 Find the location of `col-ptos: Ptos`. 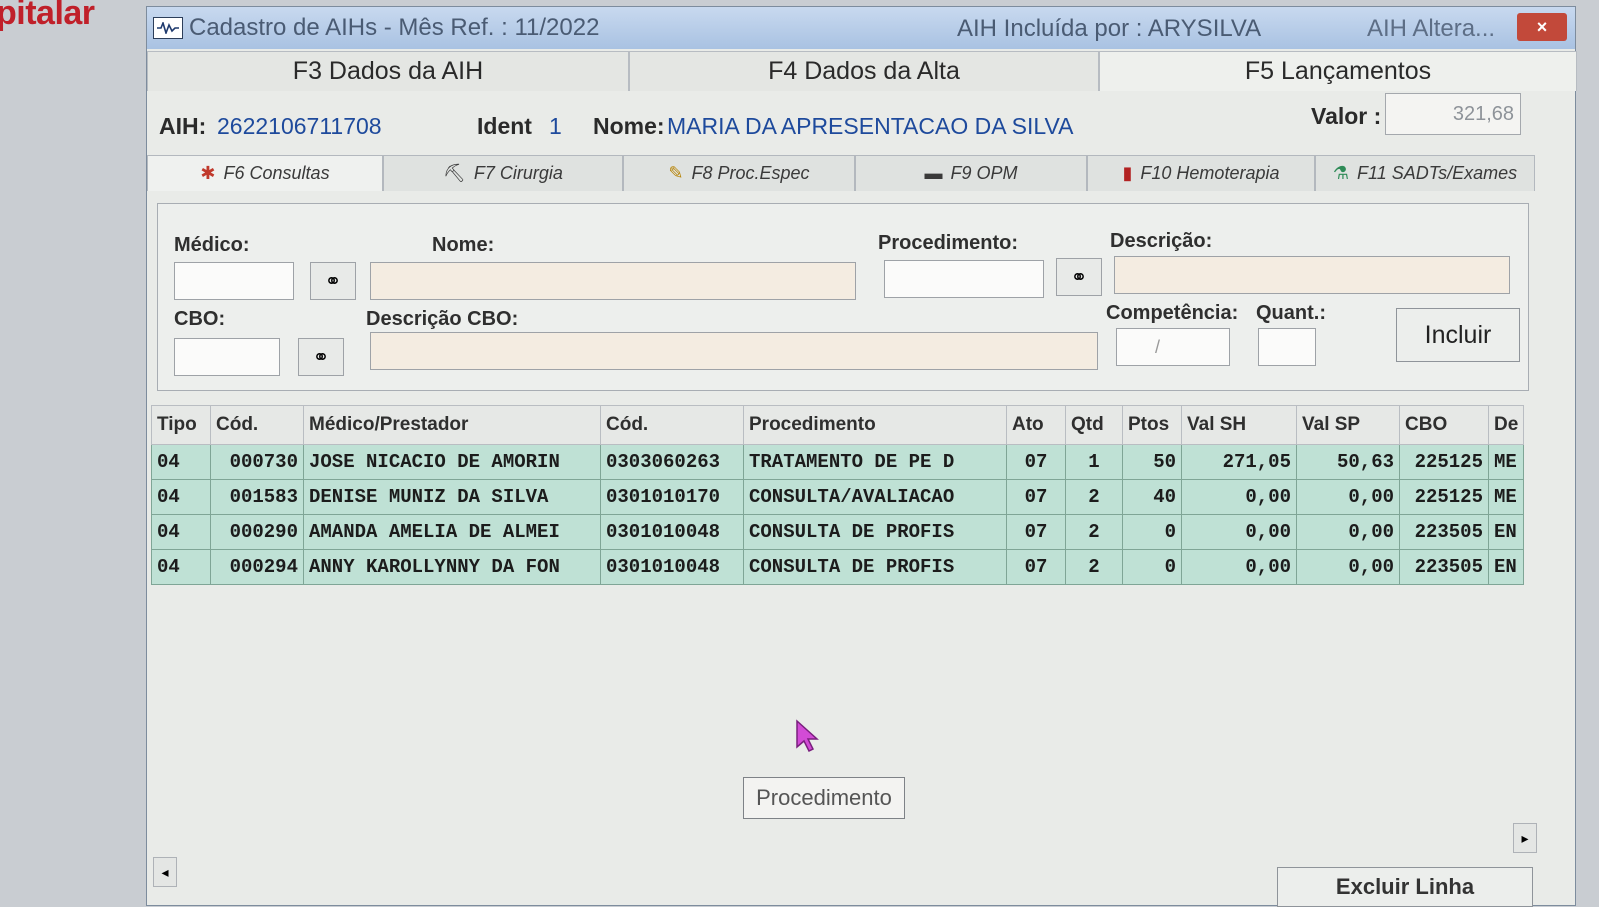

col-ptos: Ptos is located at coordinates (1152, 425).